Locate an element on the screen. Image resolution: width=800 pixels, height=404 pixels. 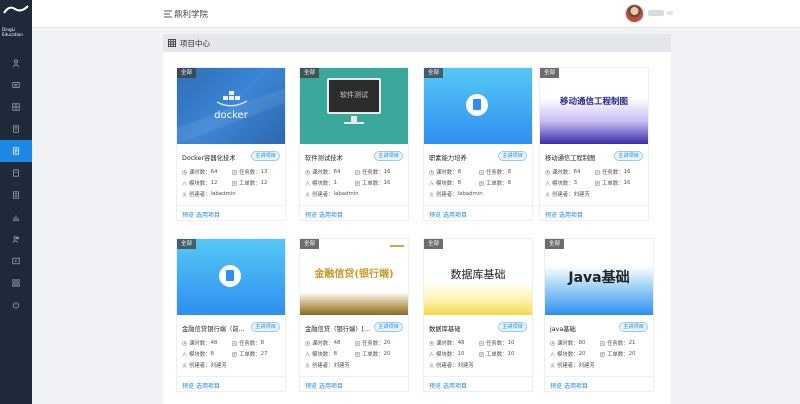
avatar is located at coordinates (634, 13).